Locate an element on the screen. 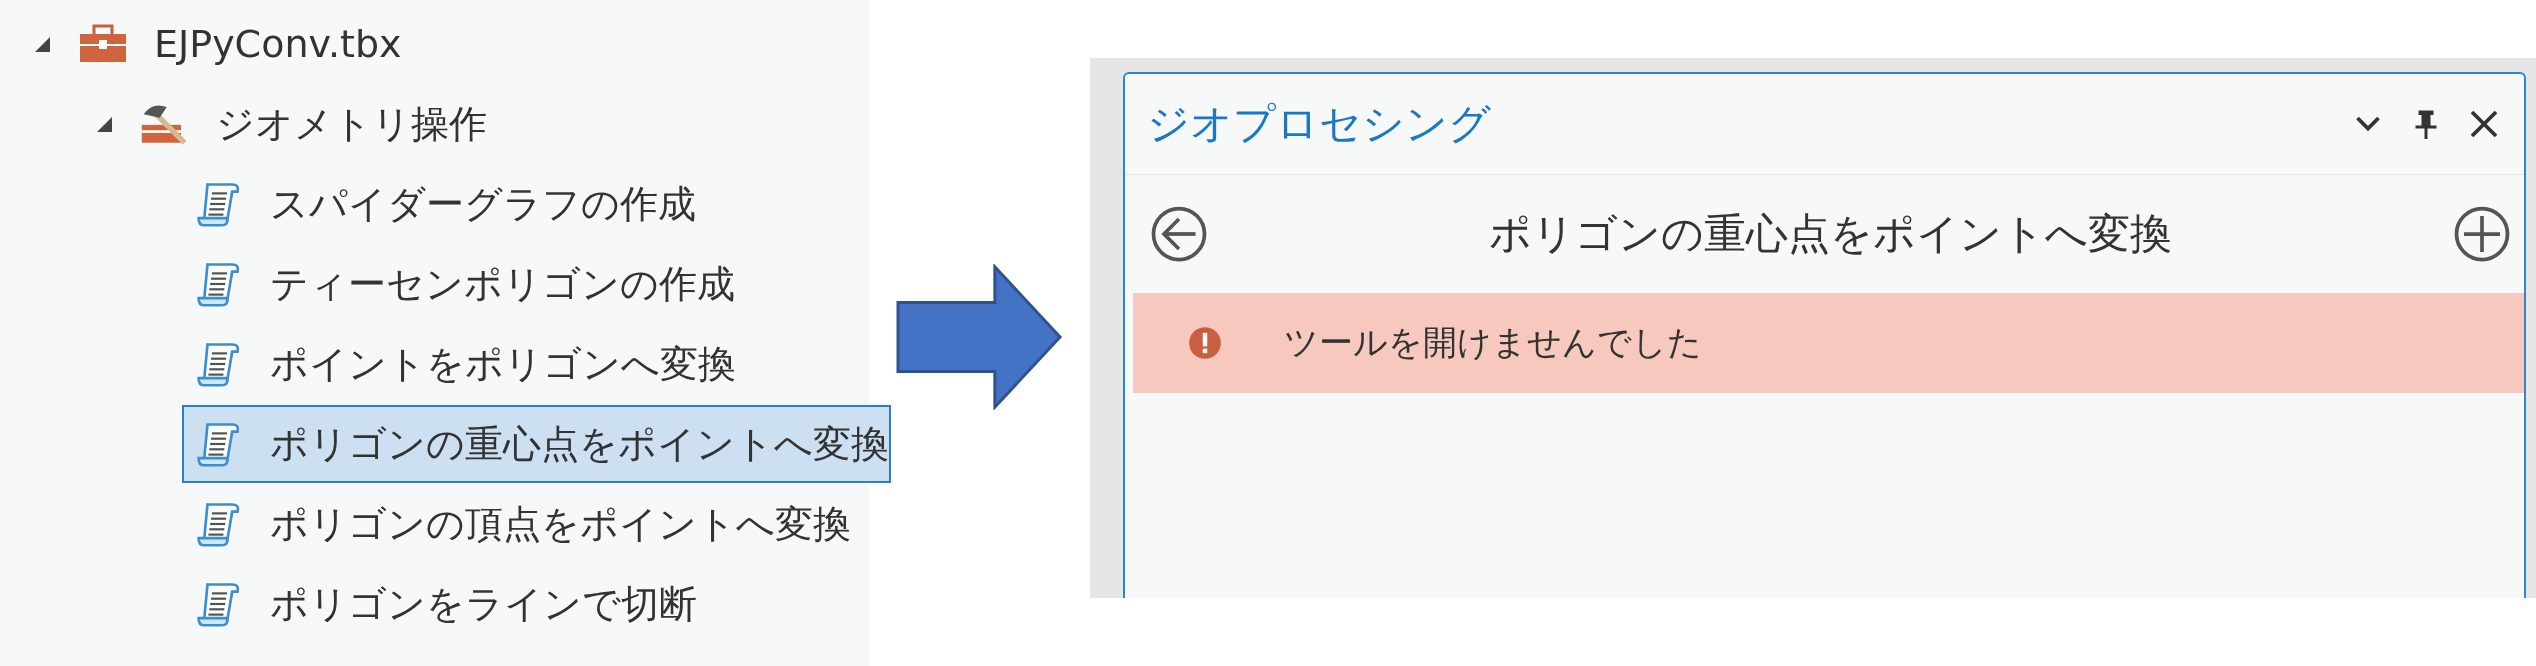 This screenshot has width=2536, height=666. error-message: ツールを開けませんでした is located at coordinates (1493, 342).